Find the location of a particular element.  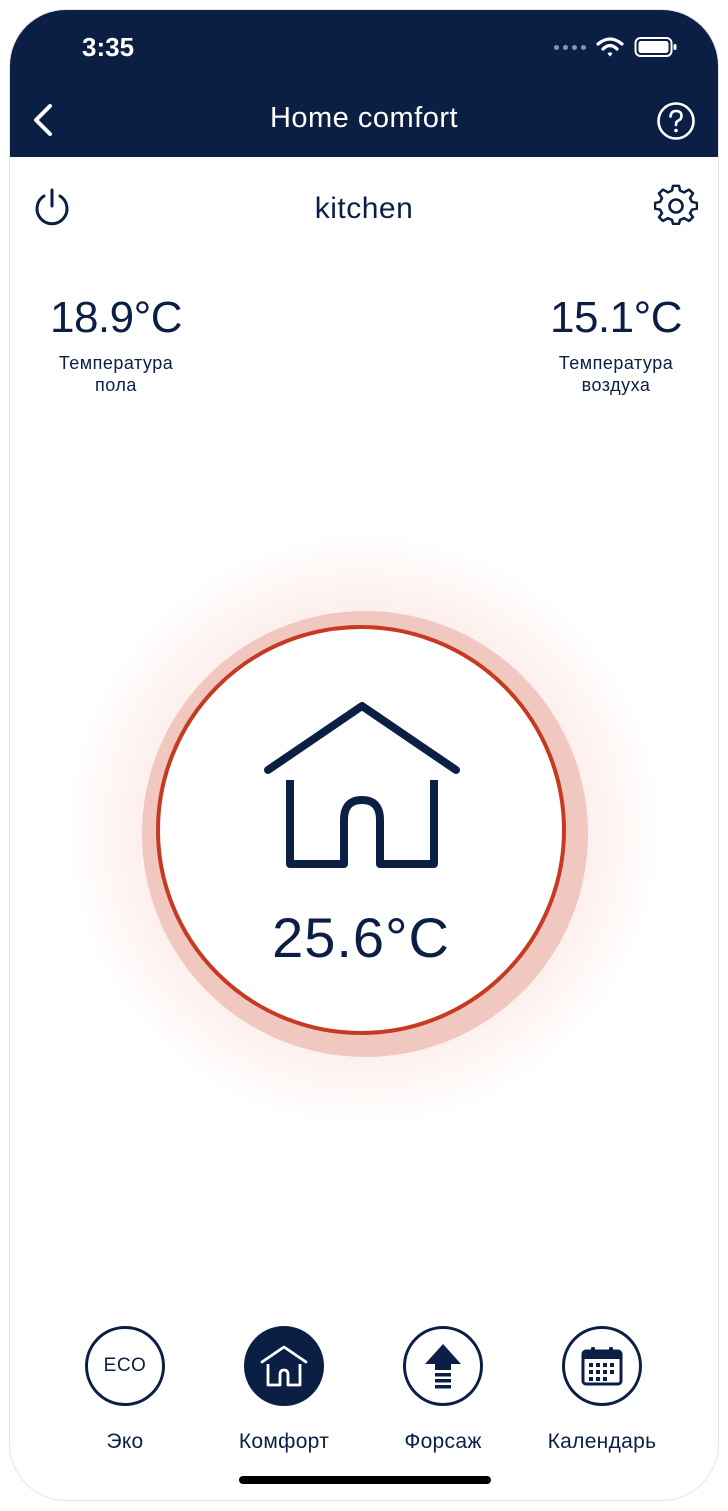

mode-boost: Форсаж is located at coordinates (443, 1390).